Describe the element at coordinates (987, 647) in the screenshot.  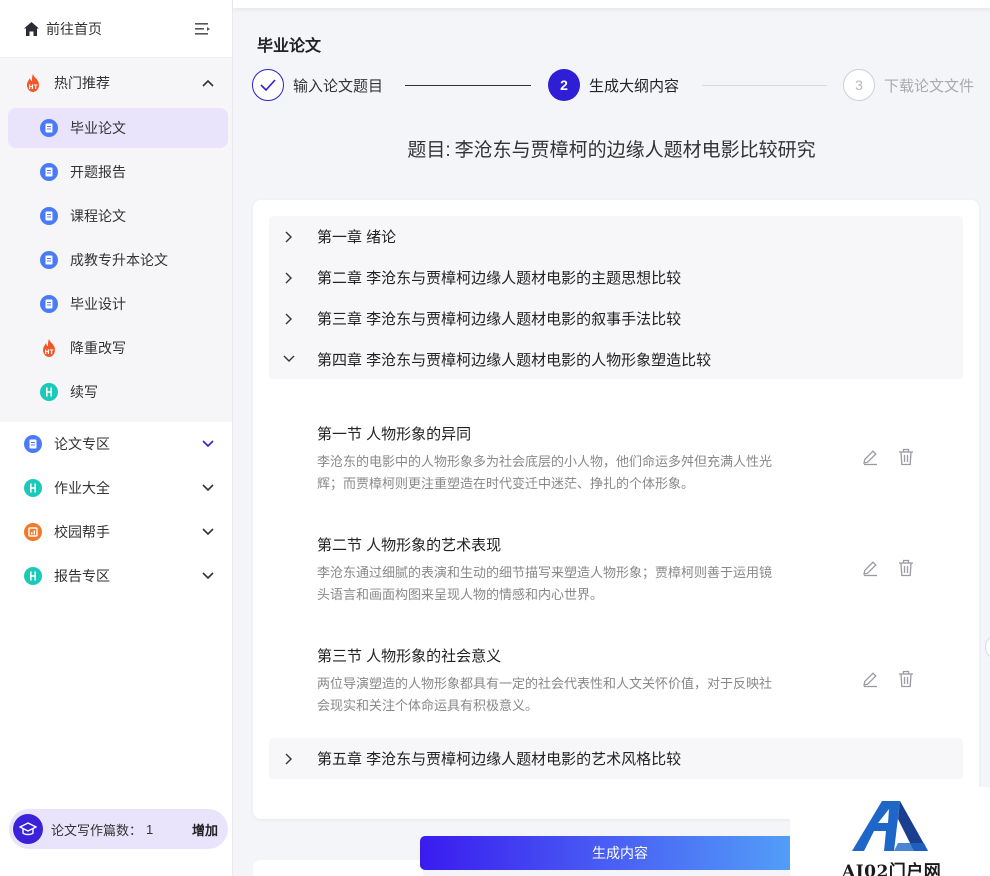
I see `side-drawer-handle` at that location.